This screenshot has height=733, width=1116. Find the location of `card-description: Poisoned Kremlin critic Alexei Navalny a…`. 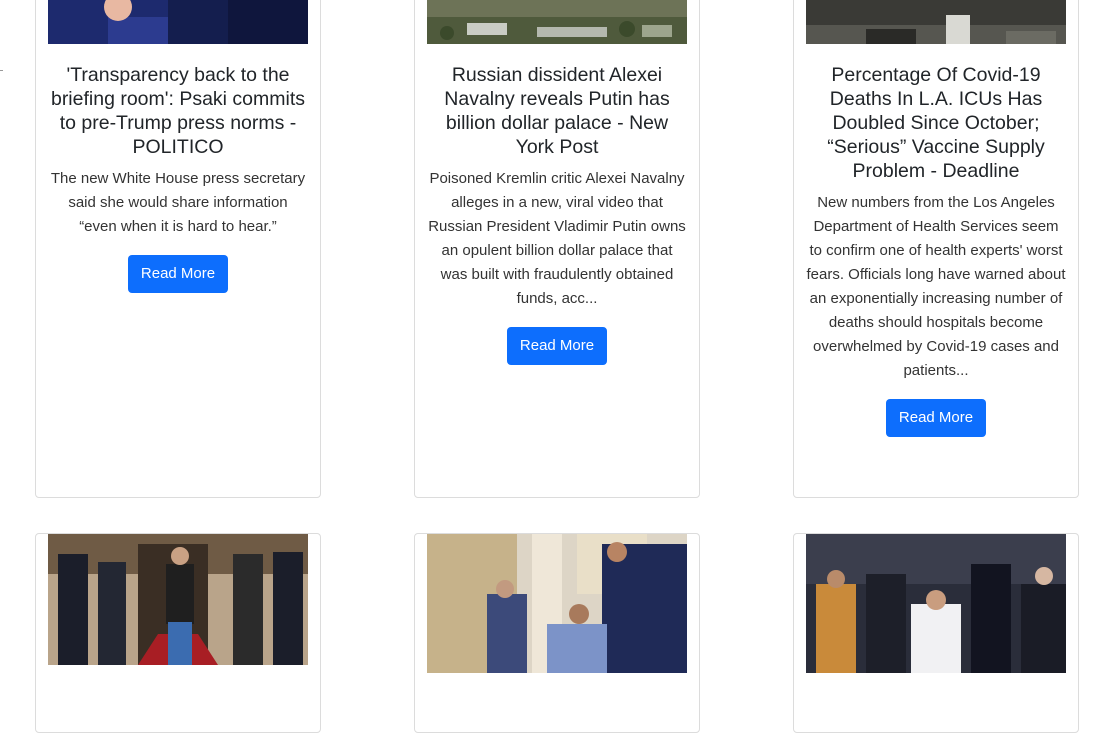

card-description: Poisoned Kremlin critic Alexei Navalny a… is located at coordinates (557, 238).